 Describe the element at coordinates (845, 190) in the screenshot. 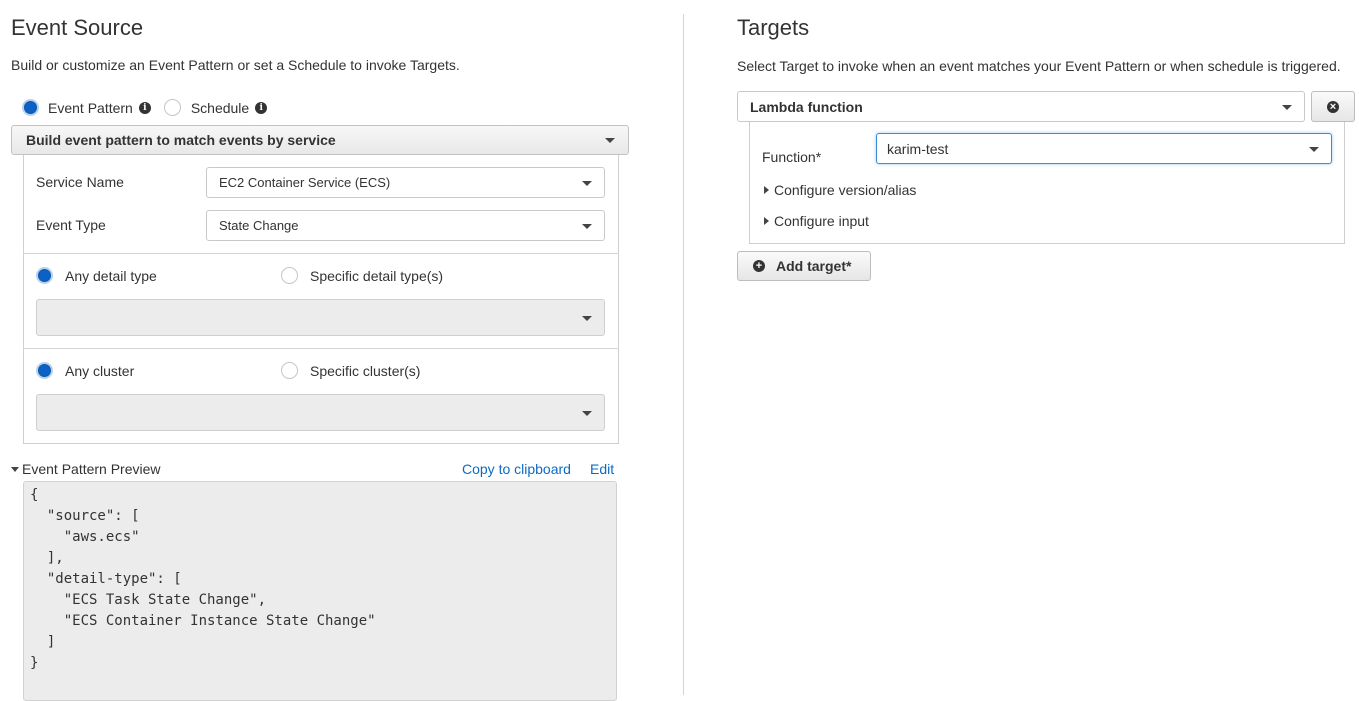

I see `configure-version-label: Configure version/alias` at that location.